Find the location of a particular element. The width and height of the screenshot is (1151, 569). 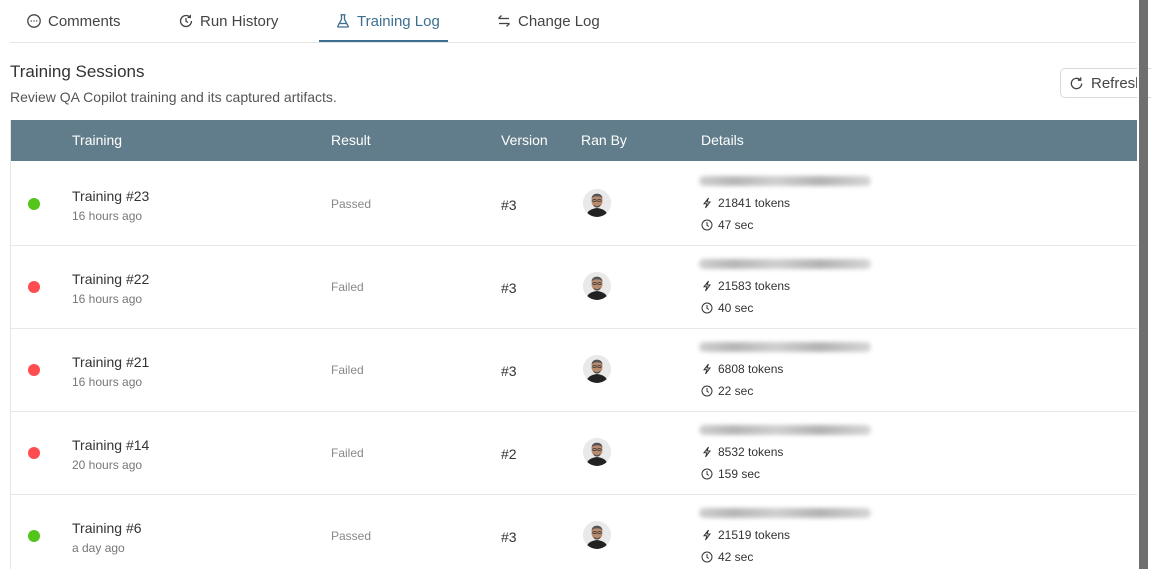

duration: 22 sec is located at coordinates (727, 391).